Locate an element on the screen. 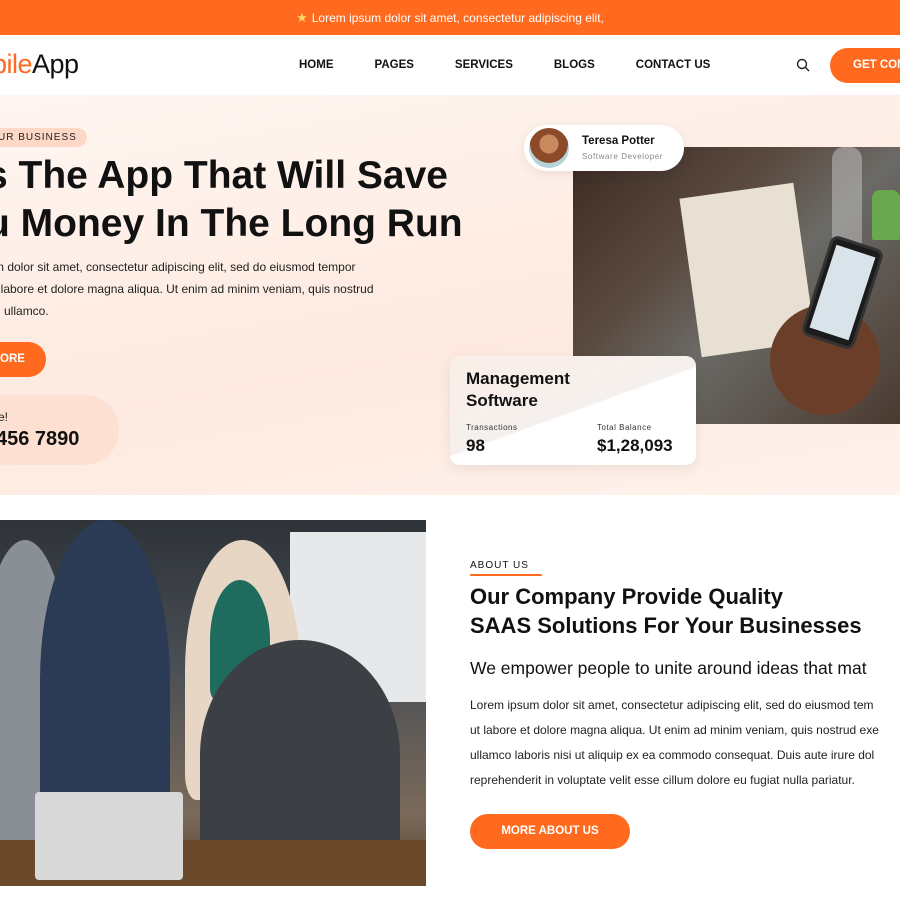 The height and width of the screenshot is (900, 900). about-title-line: SAAS Solutions For Your Businesses is located at coordinates (666, 625).